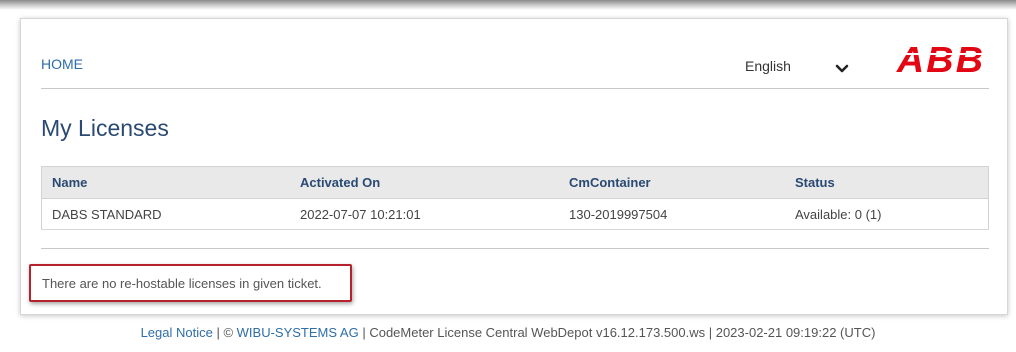  Describe the element at coordinates (945, 54) in the screenshot. I see `logo-stripe` at that location.